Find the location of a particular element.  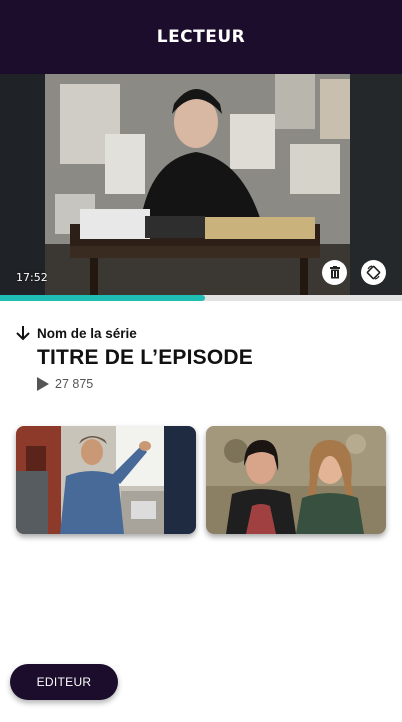

episode-title: TITRE DE L’EPISODE is located at coordinates (145, 357).